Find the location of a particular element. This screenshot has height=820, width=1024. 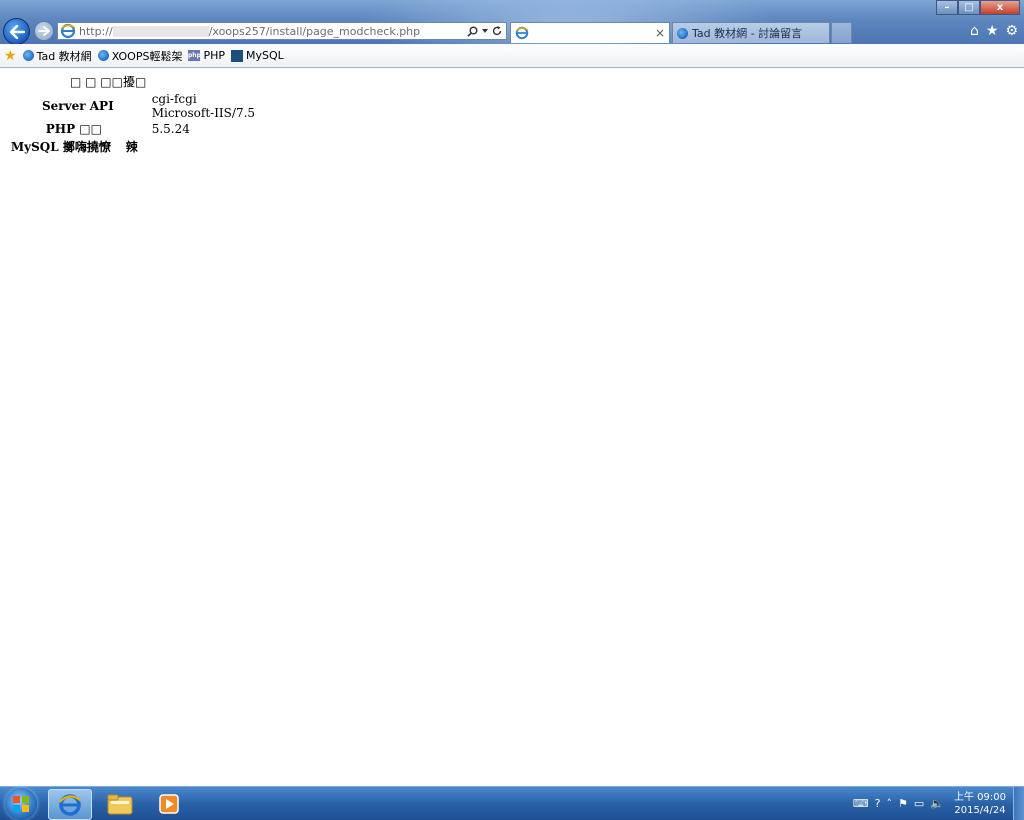

system-tray: ⌨ ? ˄ ⚑ ▭ 🔈 上午 09:00 2015/4/24 is located at coordinates (924, 803).